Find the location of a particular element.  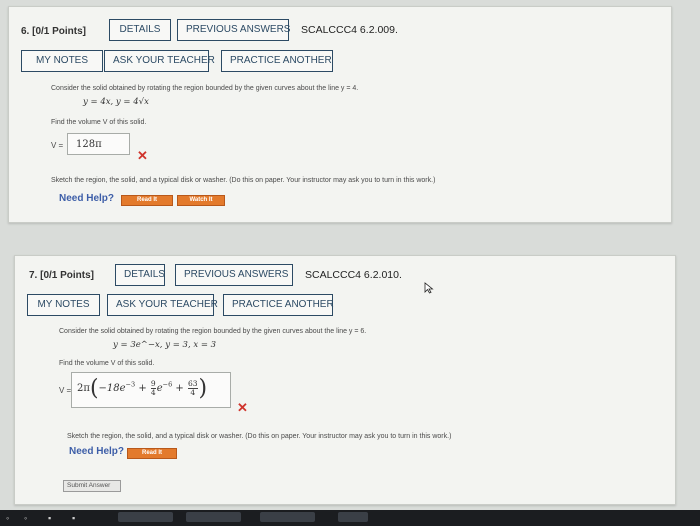

q7-answer-term1: −18e is located at coordinates (112, 388).